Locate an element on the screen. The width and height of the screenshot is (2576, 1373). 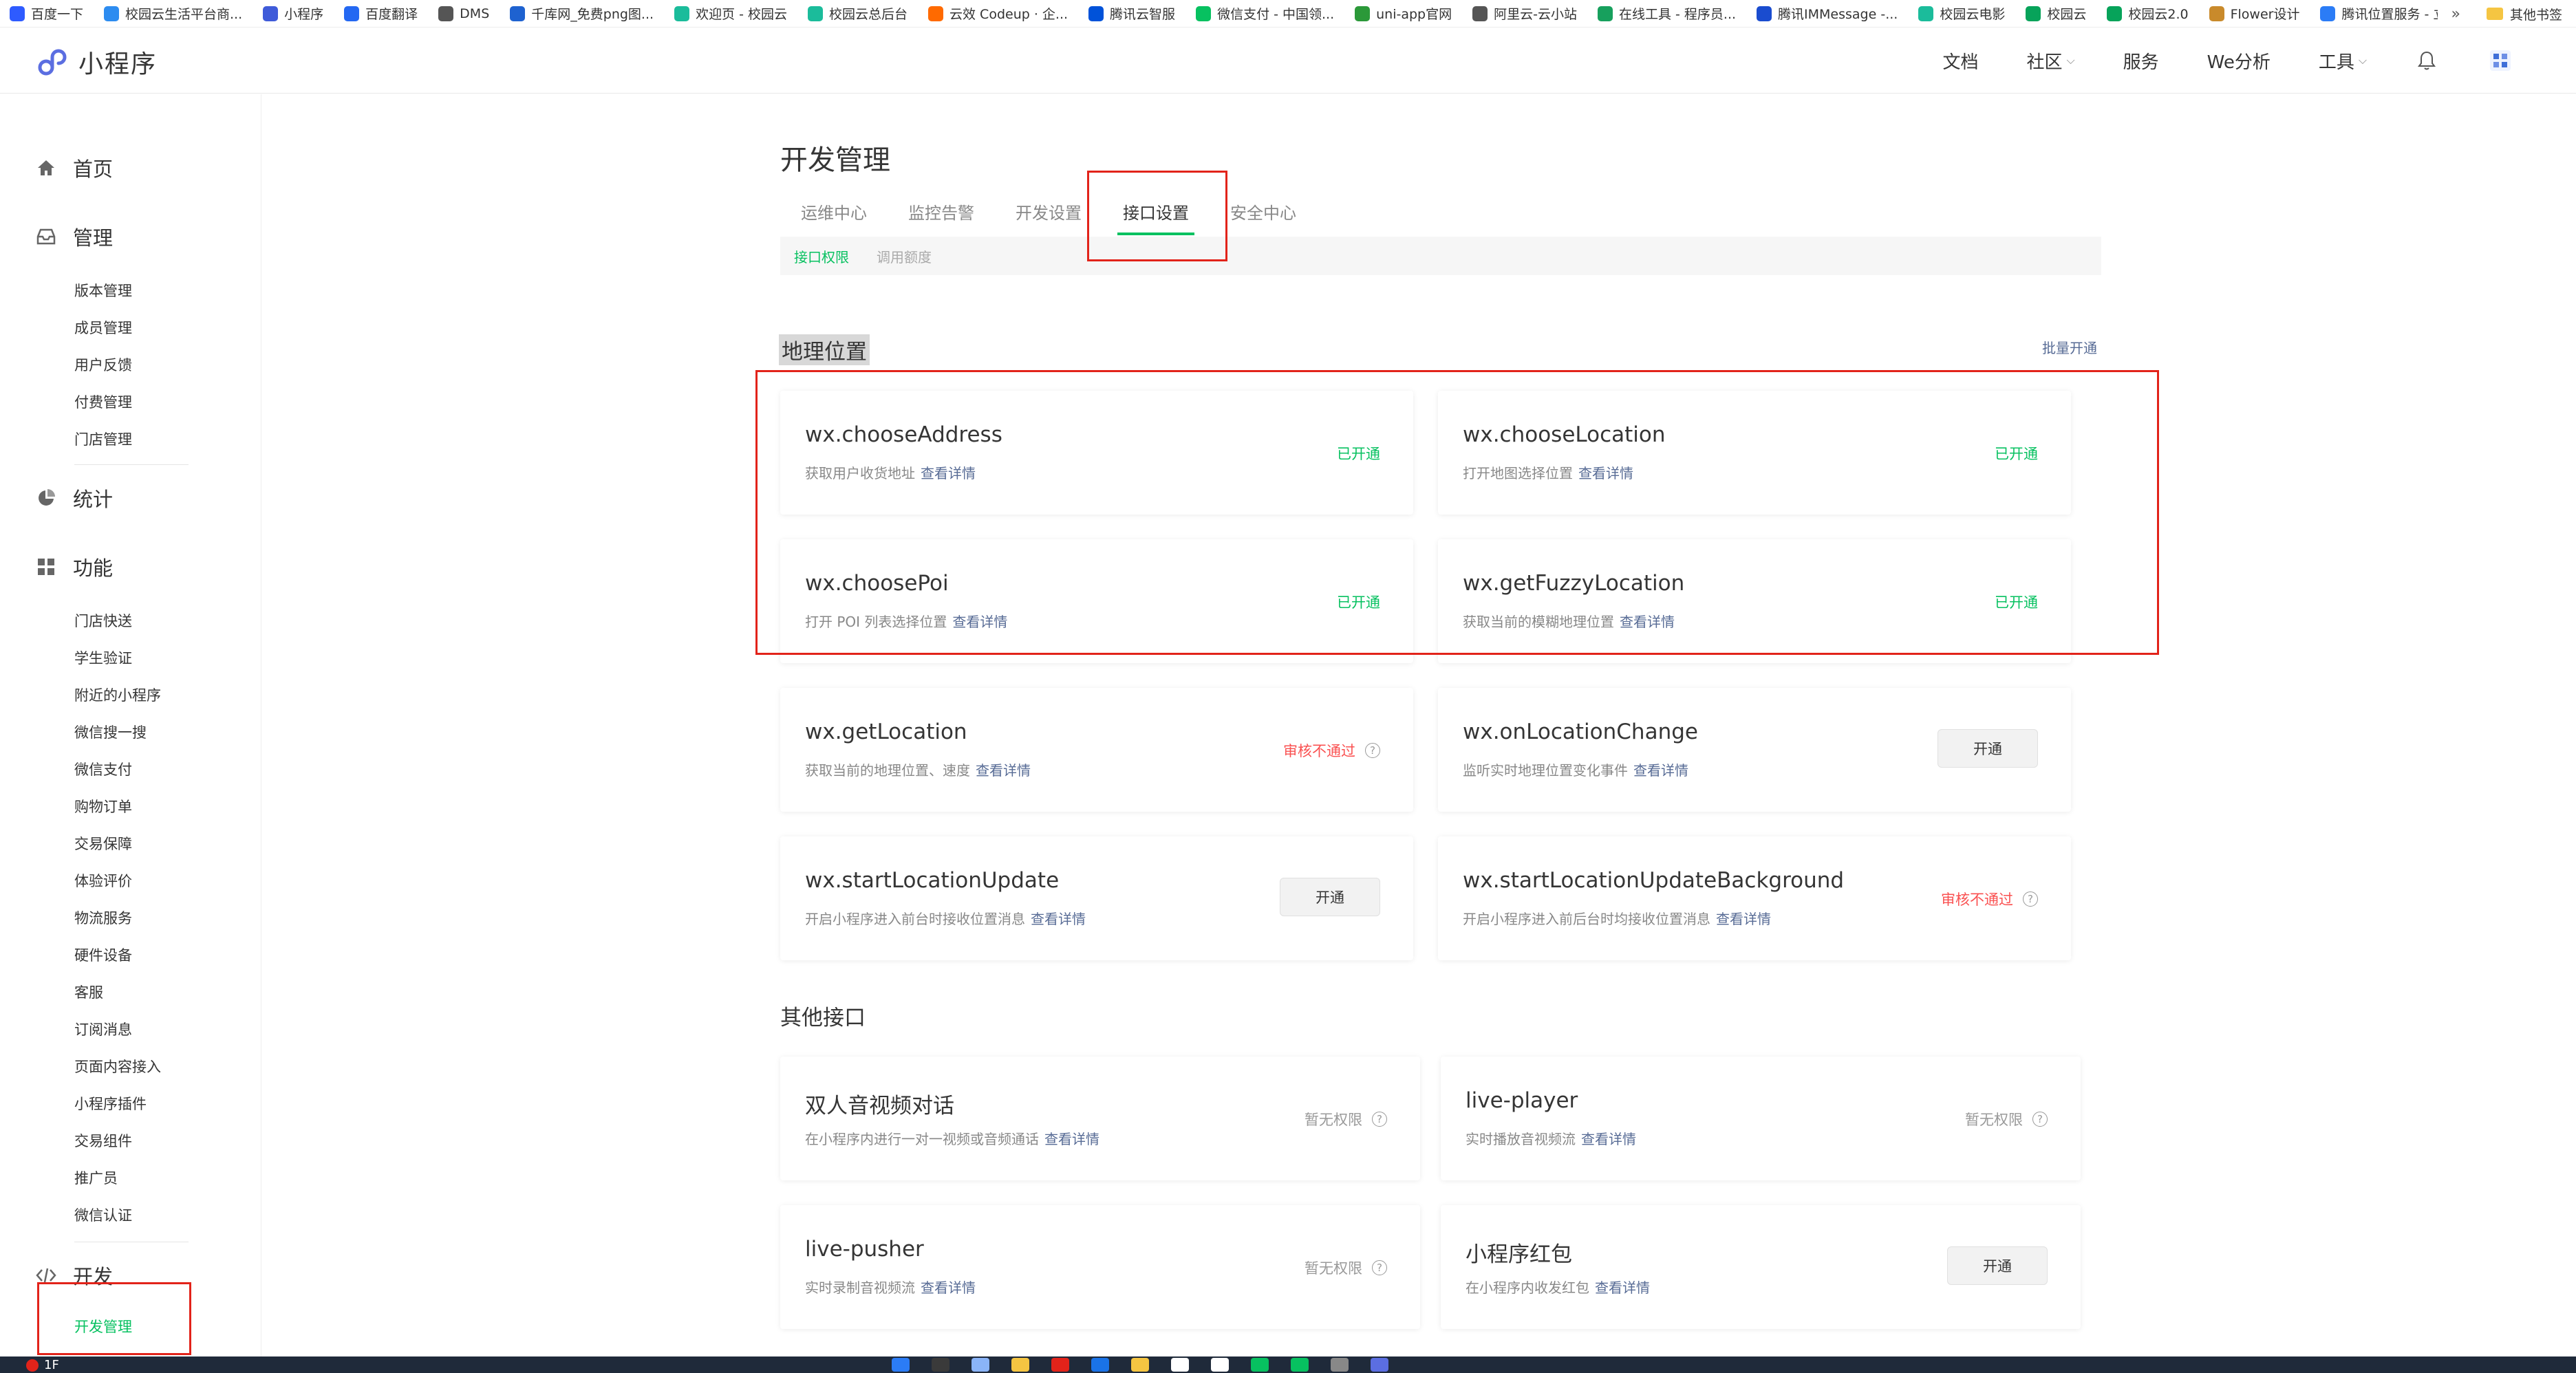
sidebar-subitem: 物流服务 is located at coordinates (103, 917).